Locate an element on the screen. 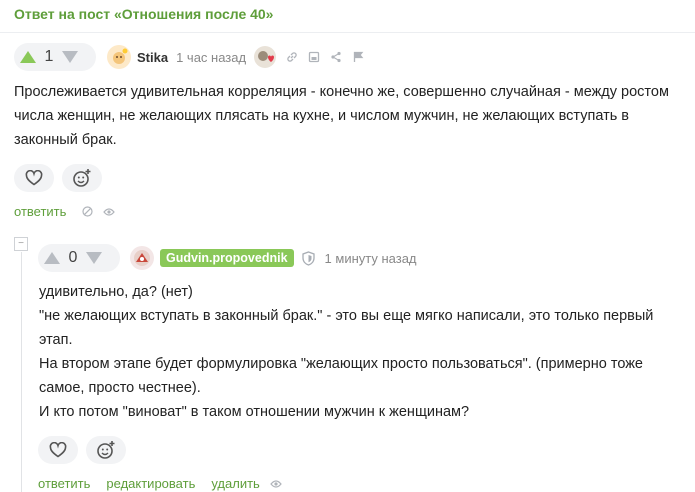 This screenshot has width=695, height=492. edit-link: редактировать is located at coordinates (150, 483).